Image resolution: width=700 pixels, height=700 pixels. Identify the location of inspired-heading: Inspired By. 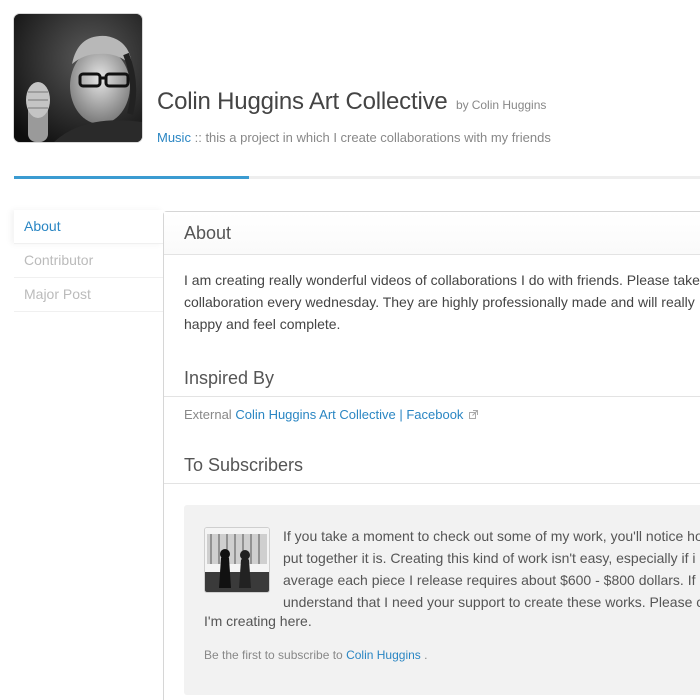
(432, 379).